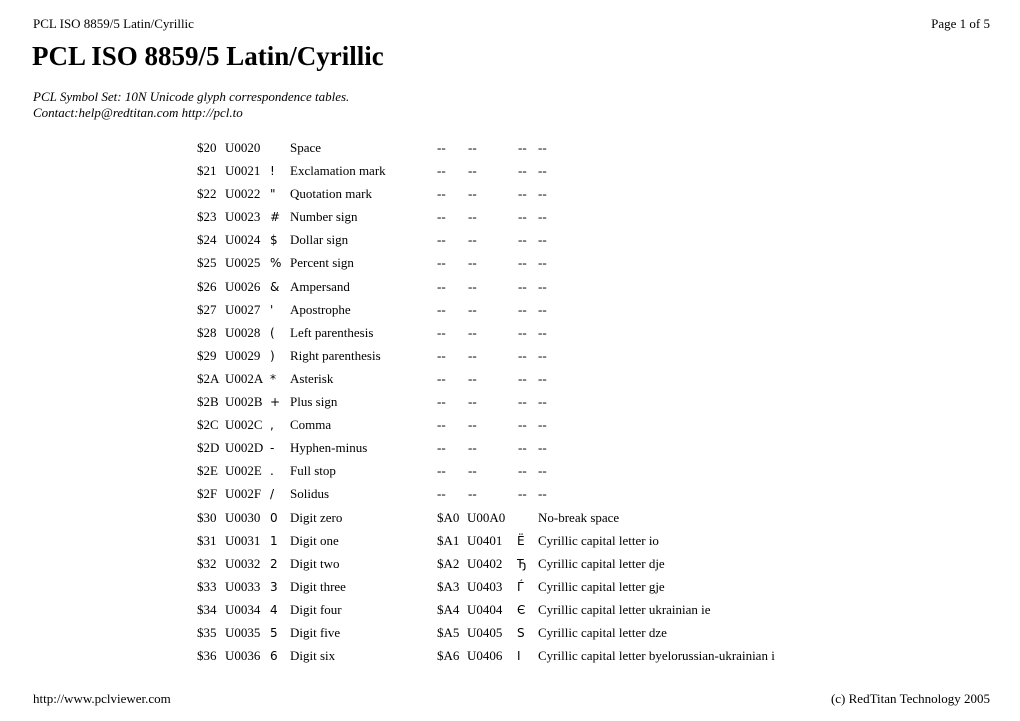  I want to click on table-row: $2B U002B + Plus sign -- -- -- --, so click(510, 404).